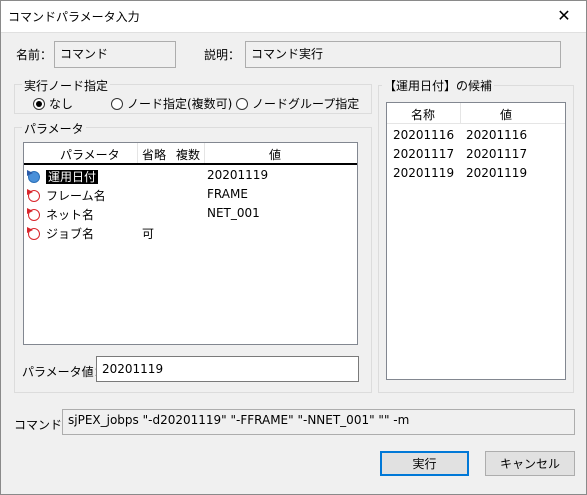  Describe the element at coordinates (180, 104) in the screenshot. I see `radio-node-specify-label: ノード指定(複数可)` at that location.